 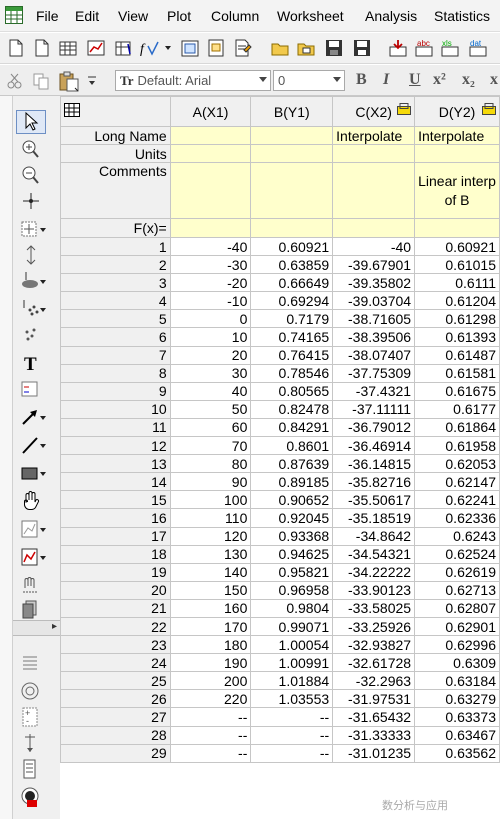 I want to click on cell-a: 60, so click(x=210, y=427).